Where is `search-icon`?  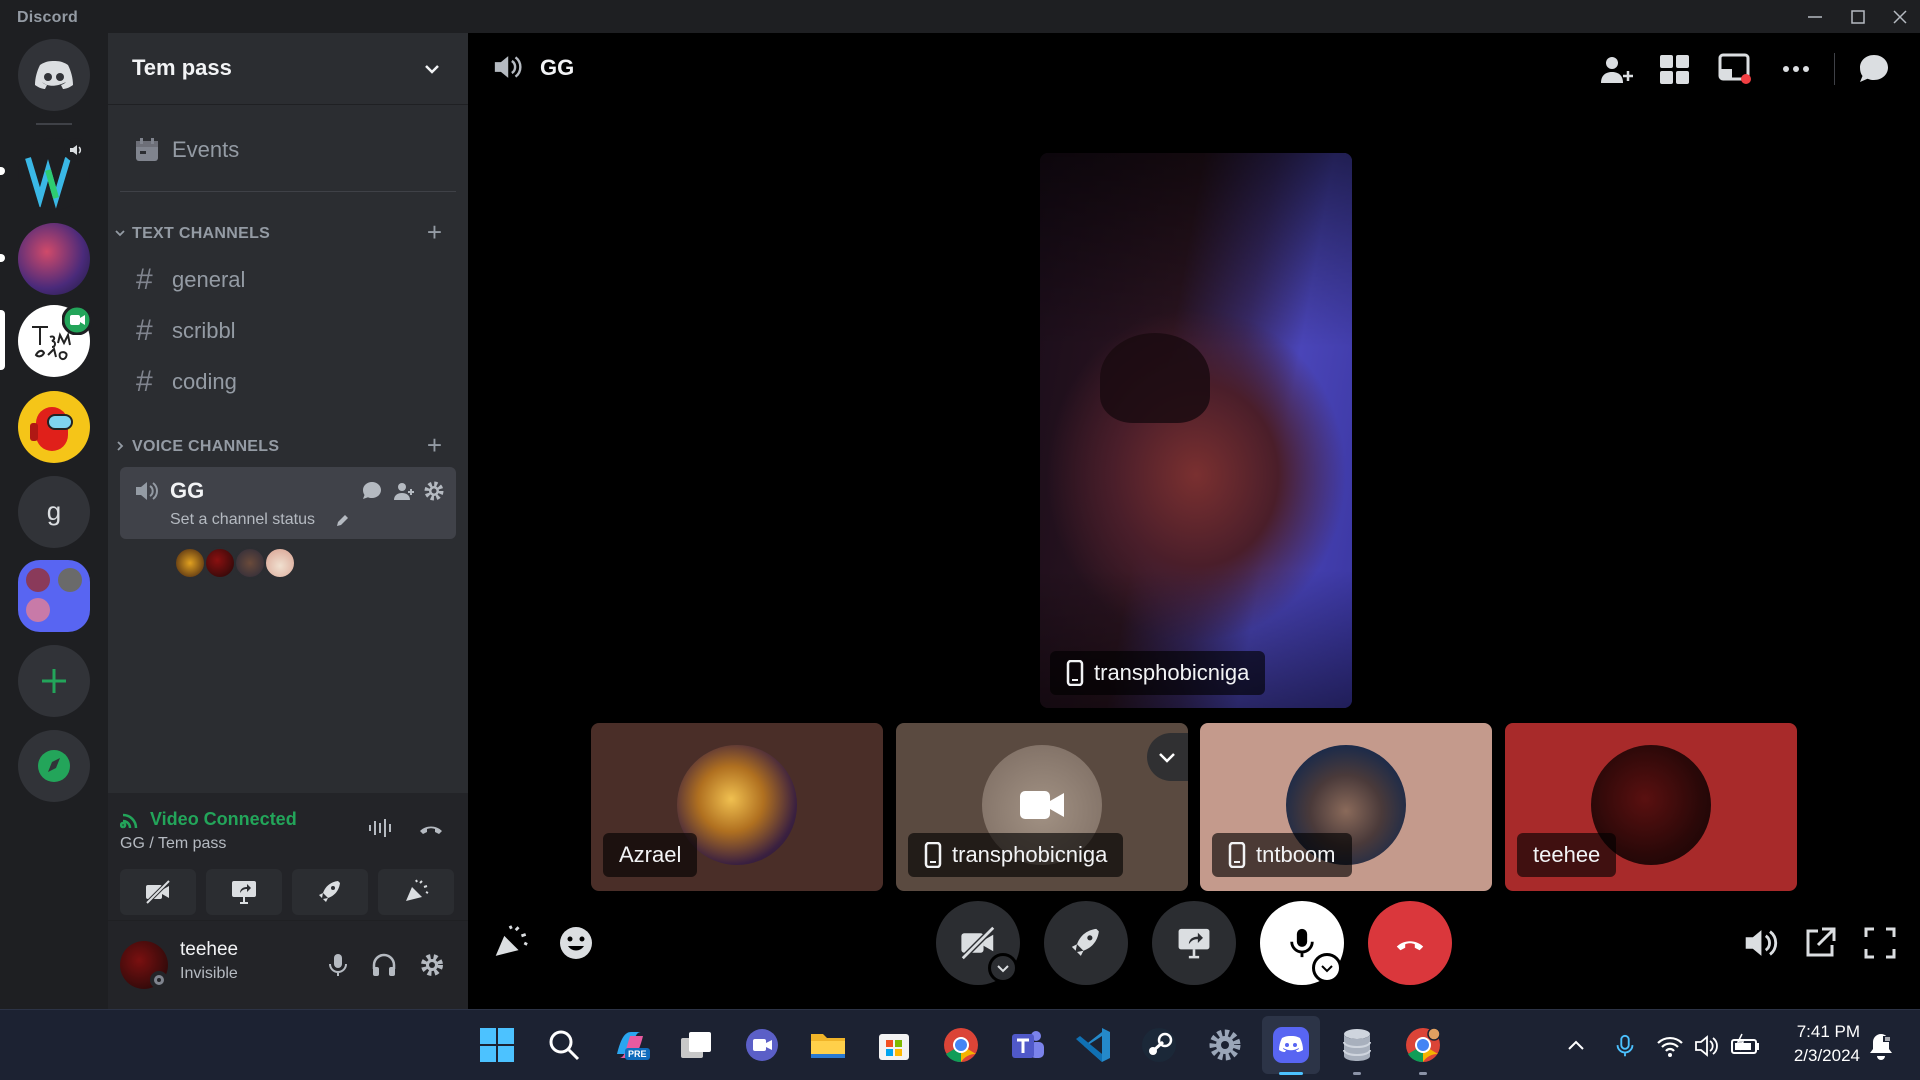 search-icon is located at coordinates (564, 1045).